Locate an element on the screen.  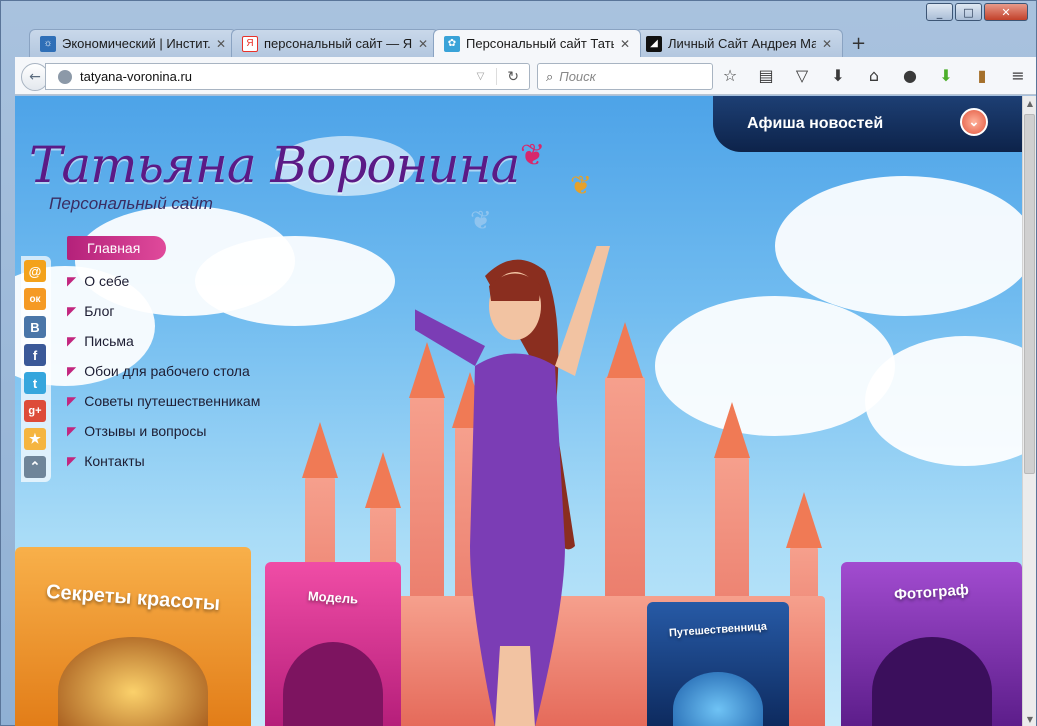
menu-item-label: Письма is located at coordinates (109, 341).